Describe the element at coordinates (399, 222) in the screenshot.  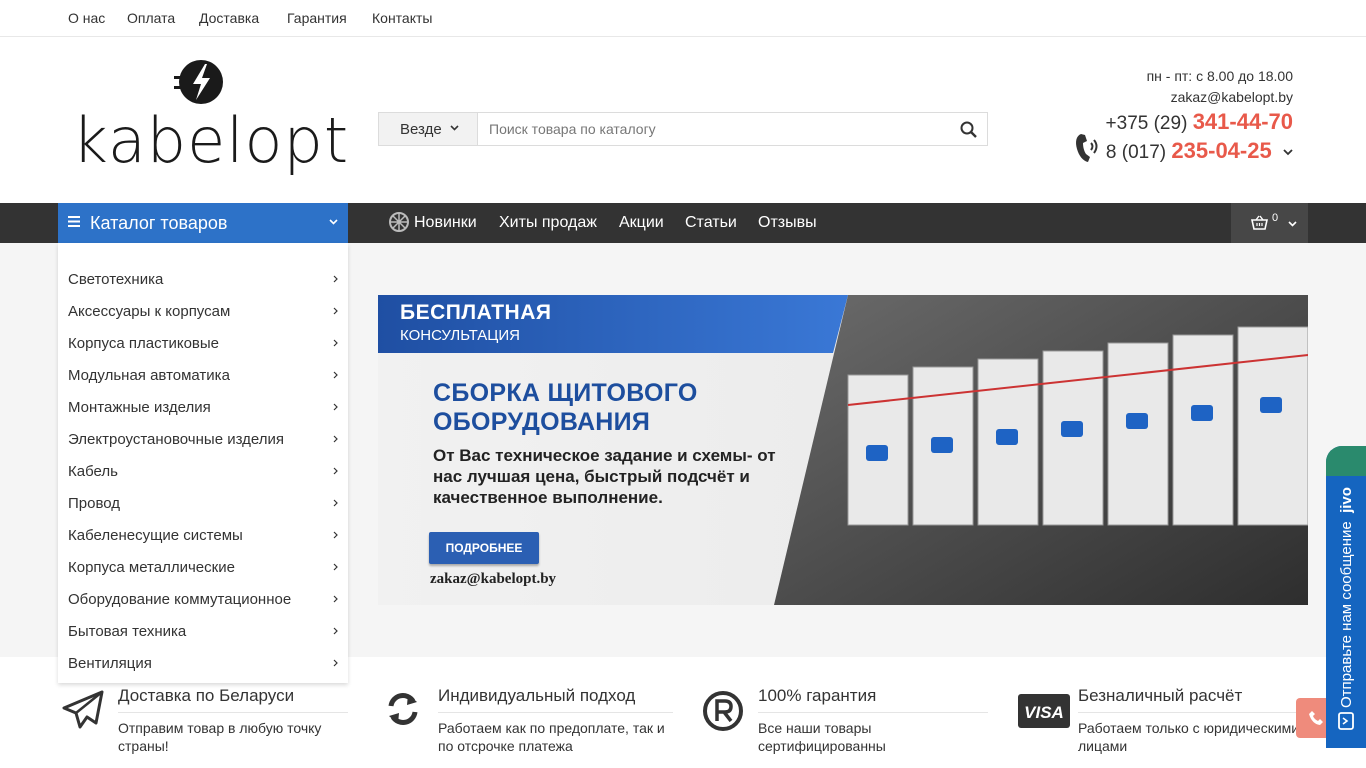
I see `new-items-icon` at that location.